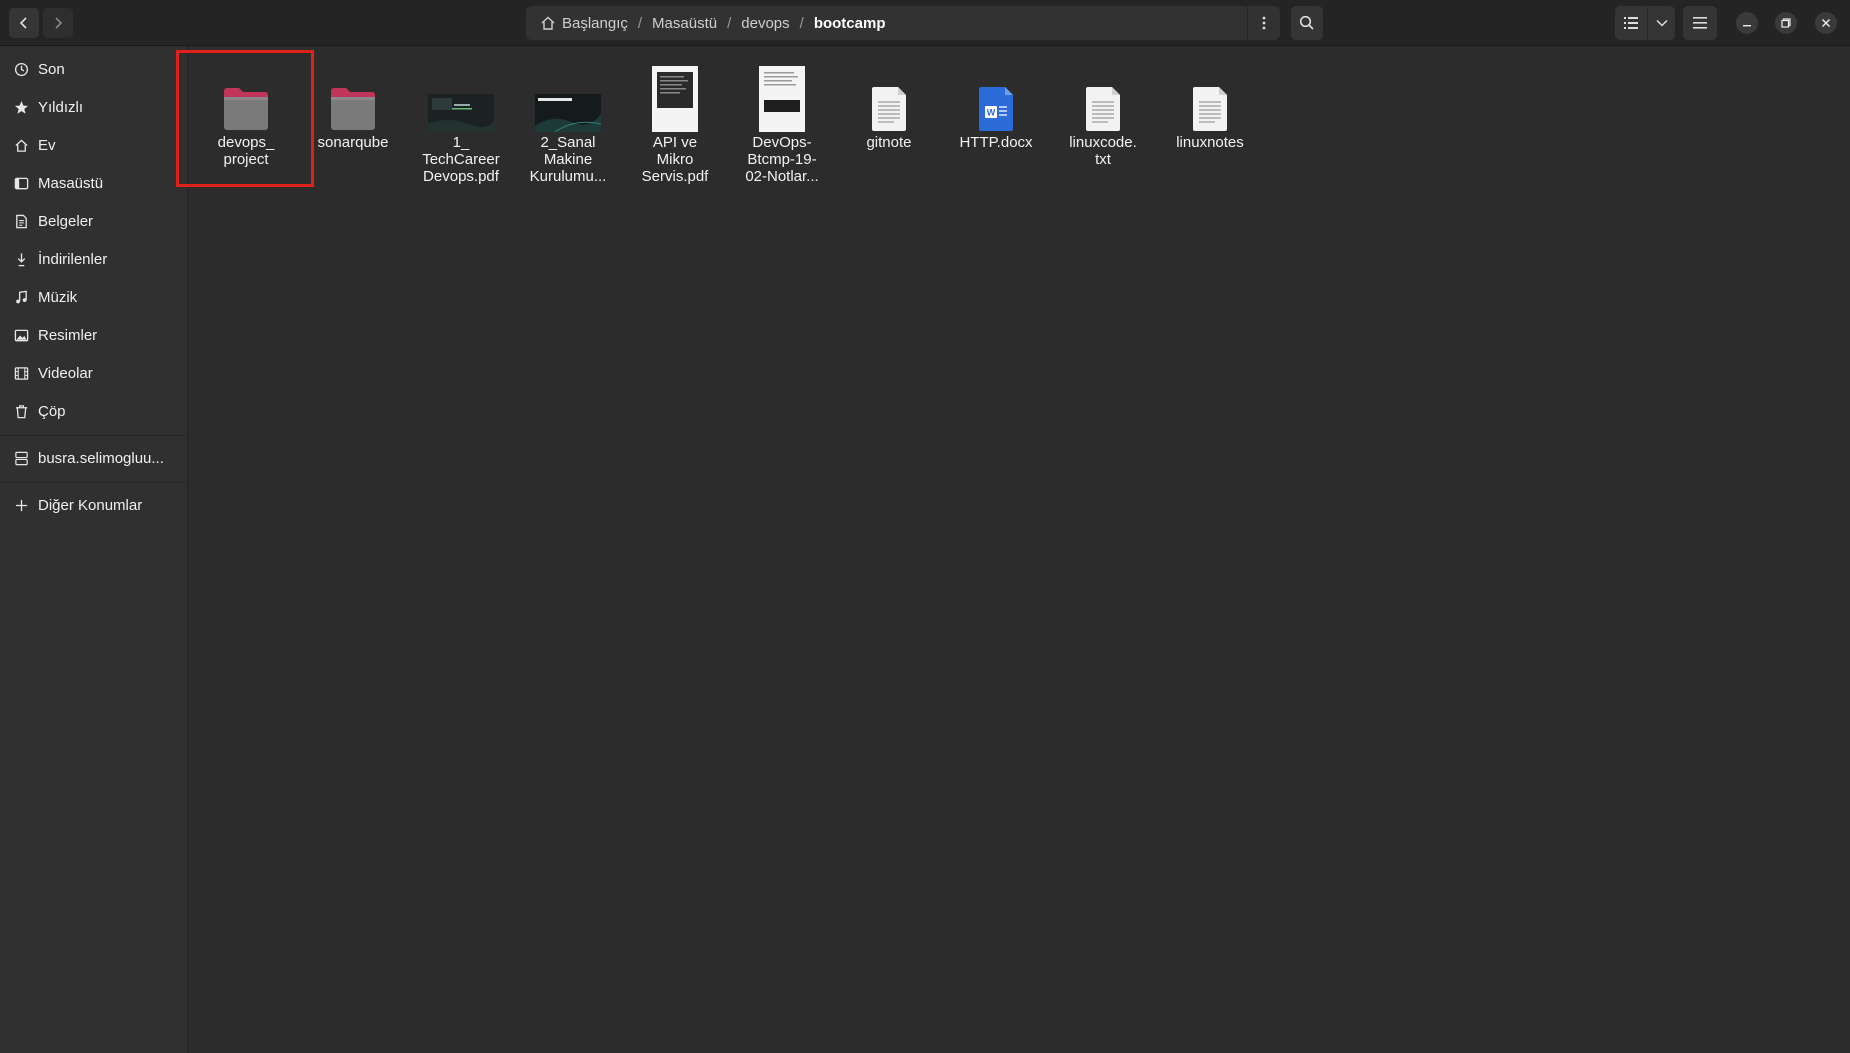 This screenshot has height=1053, width=1850. I want to click on plus-icon, so click(21, 505).